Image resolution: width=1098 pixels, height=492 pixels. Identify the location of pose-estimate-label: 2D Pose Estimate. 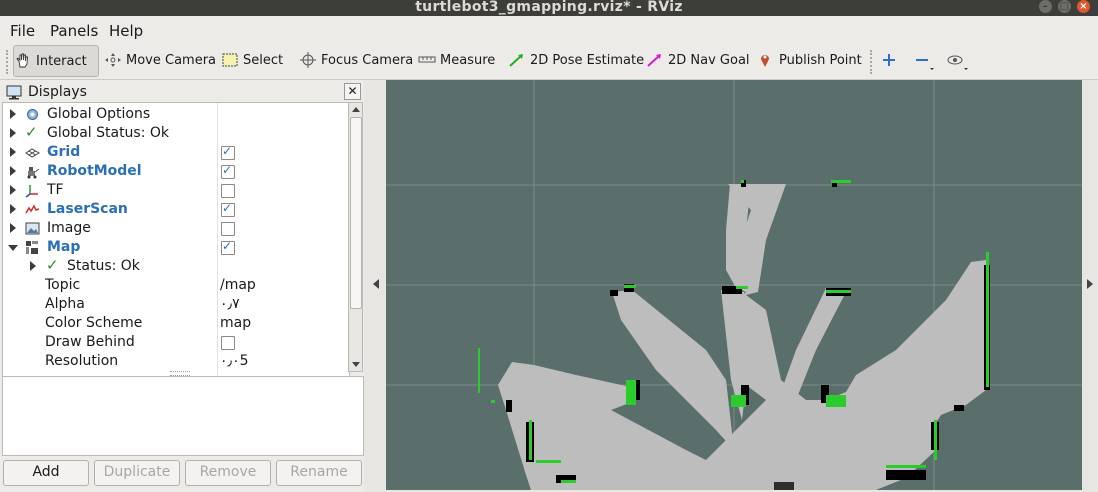
(587, 60).